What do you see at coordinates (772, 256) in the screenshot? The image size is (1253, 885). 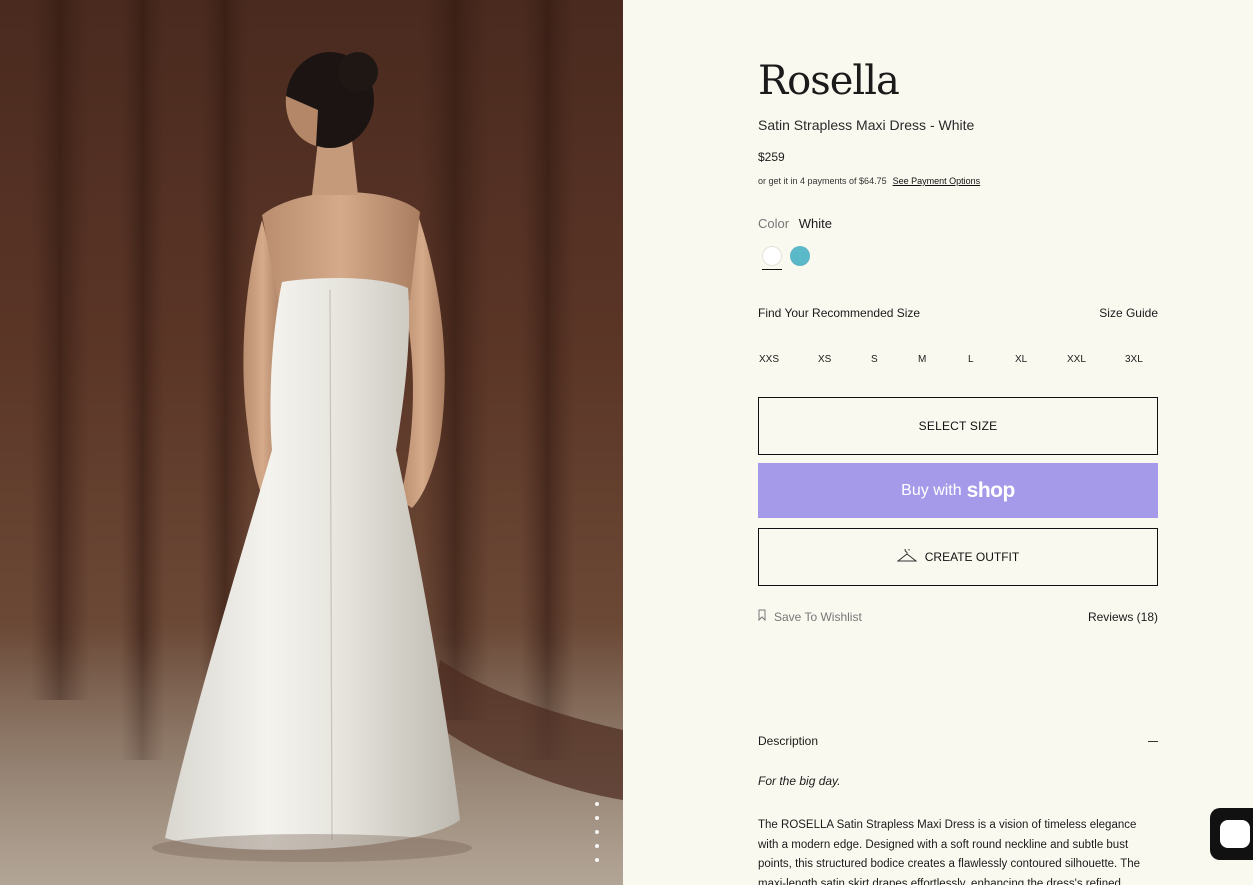 I see `color-swatch-white` at bounding box center [772, 256].